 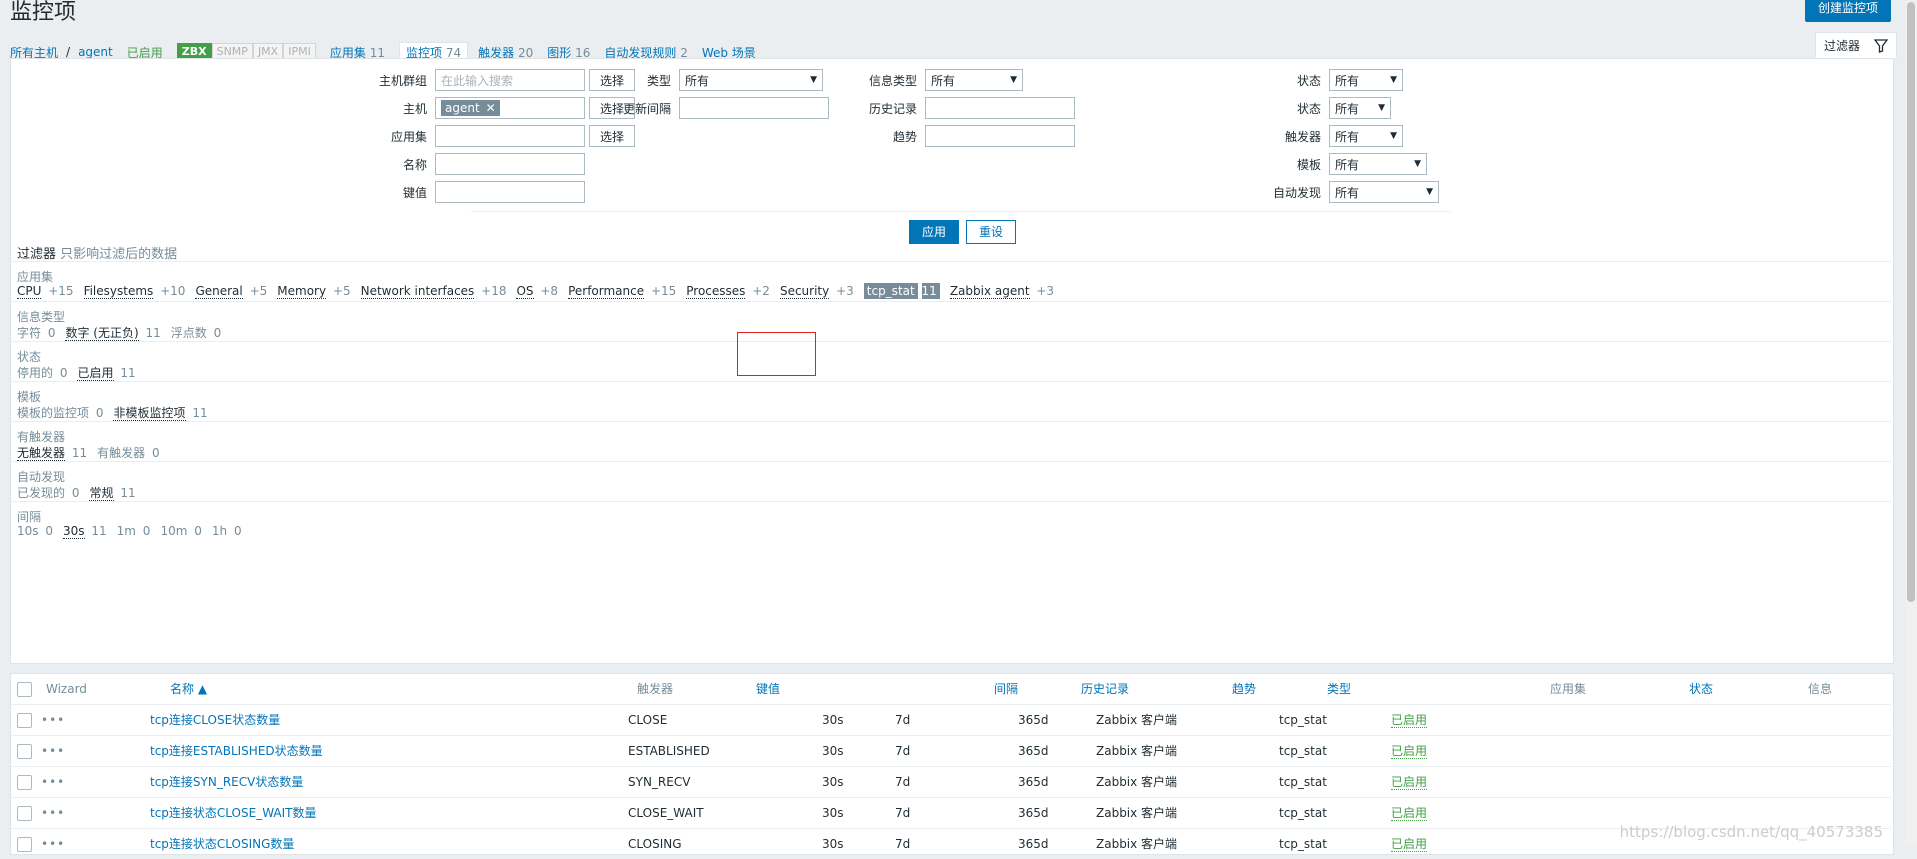 I want to click on subfilter-value: CPU +15, so click(x=45, y=291).